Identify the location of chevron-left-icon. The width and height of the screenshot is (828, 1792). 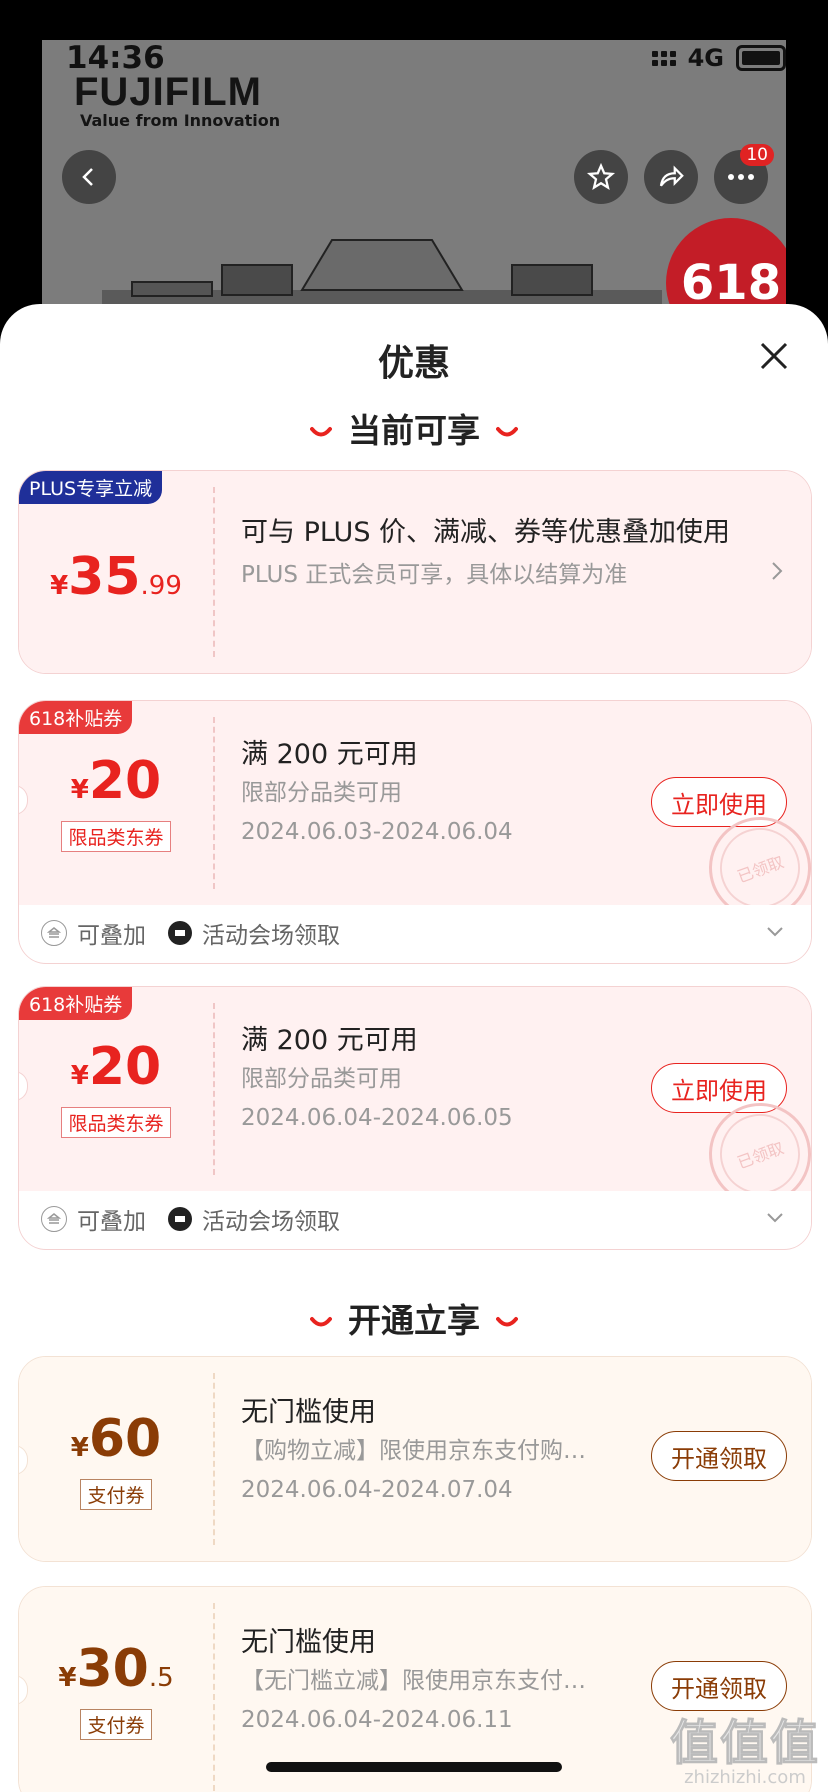
(87, 177).